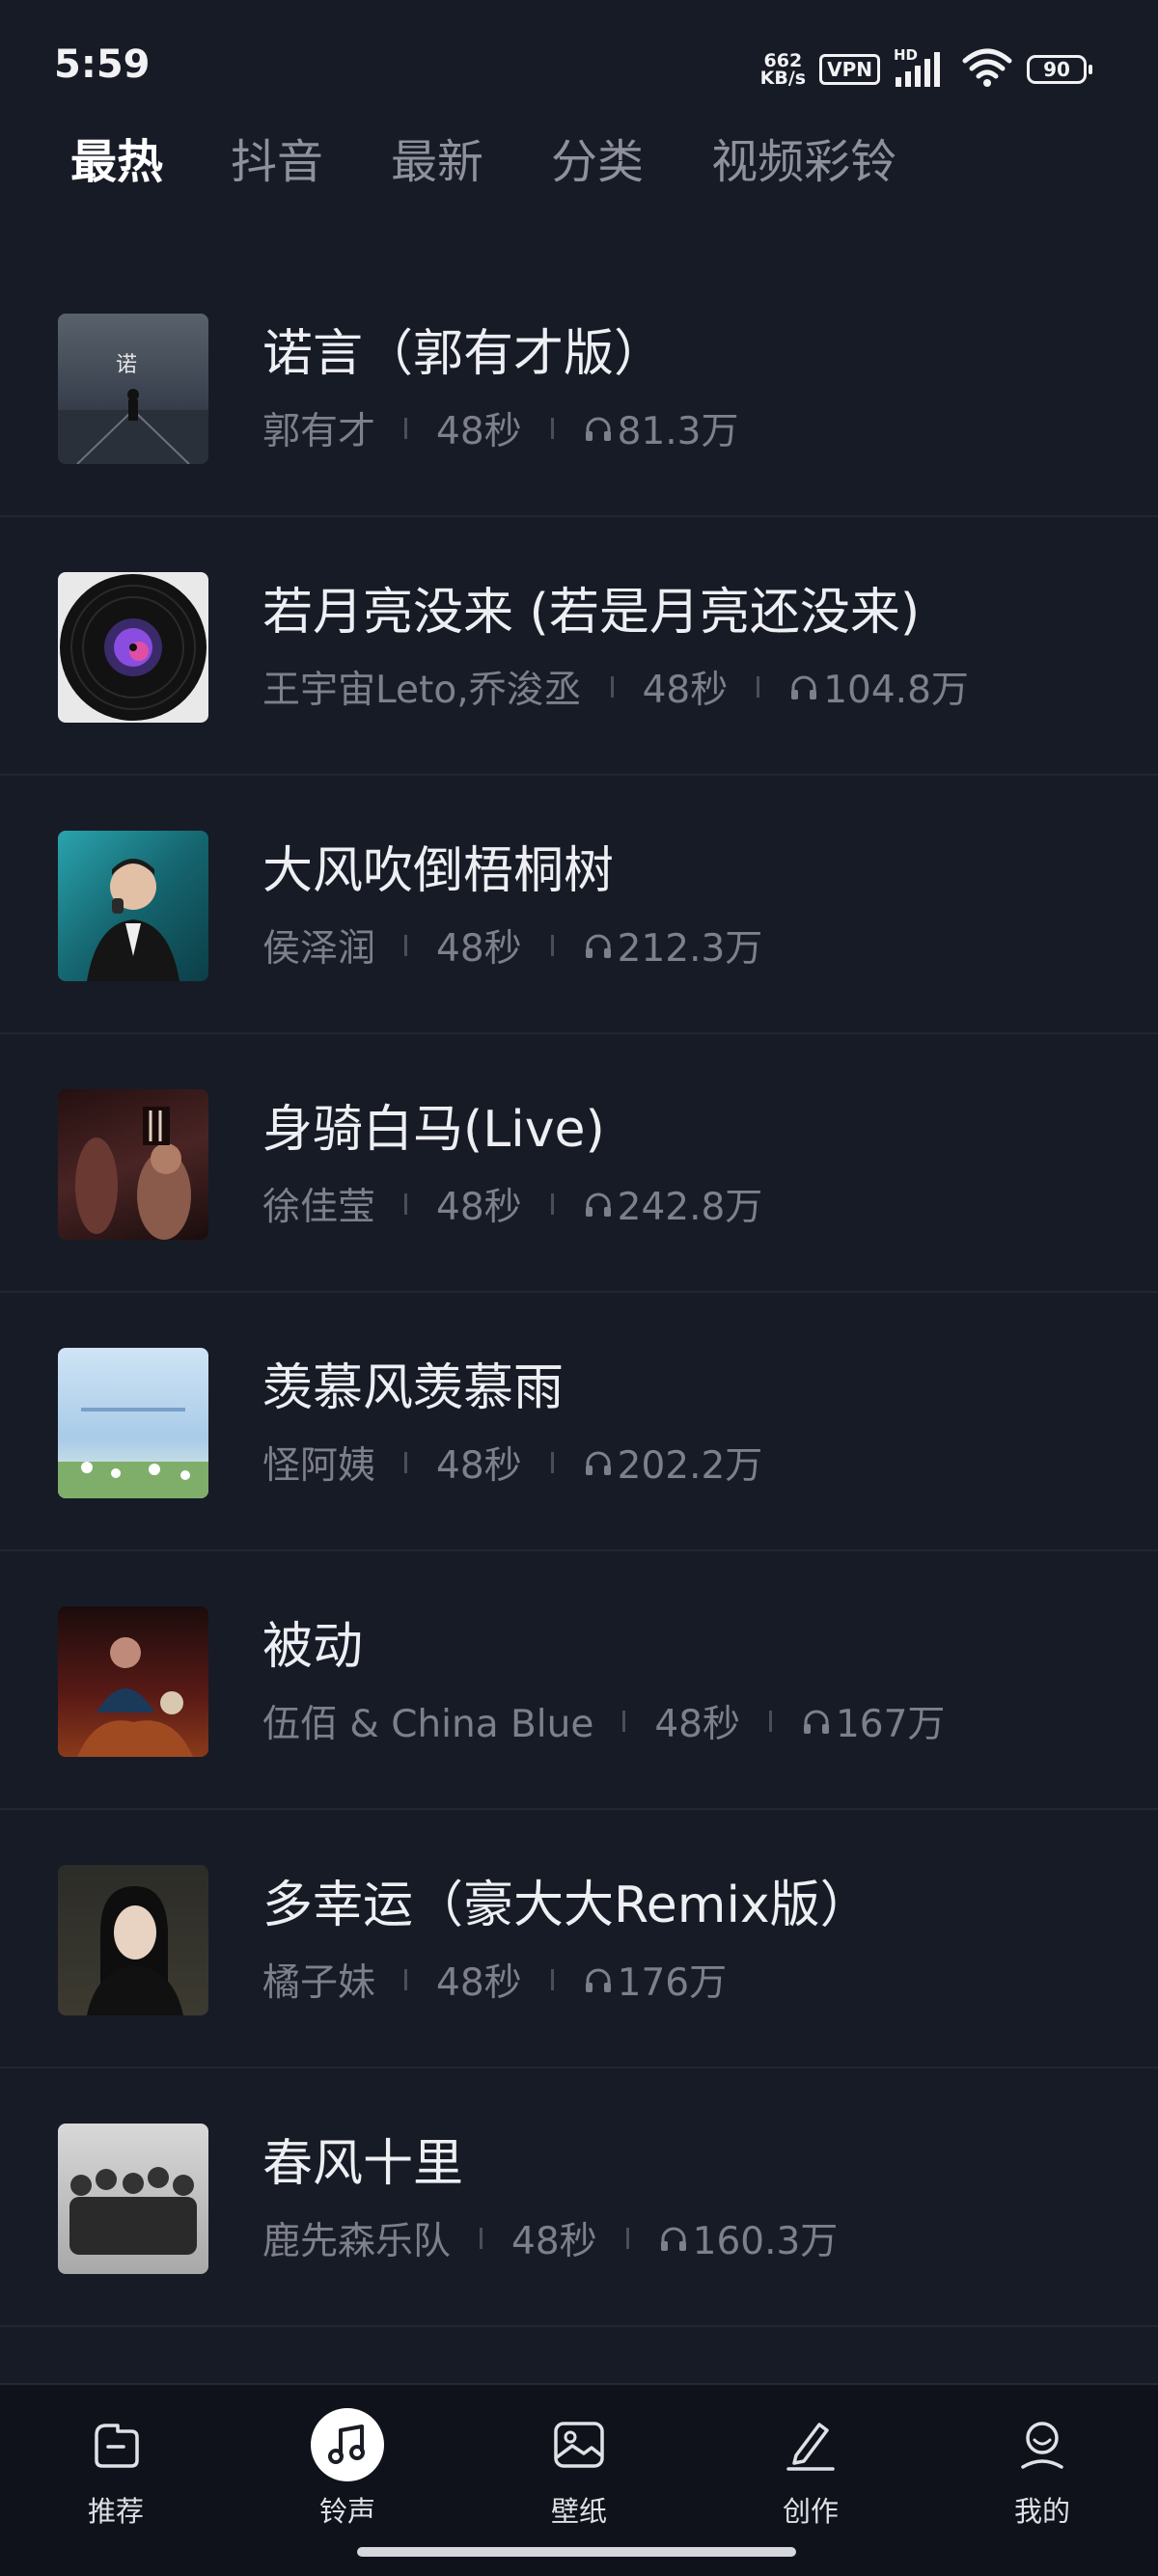 The width and height of the screenshot is (1158, 2576). I want to click on song-artist: 王宇宙Leto,乔浚丞, so click(422, 690).